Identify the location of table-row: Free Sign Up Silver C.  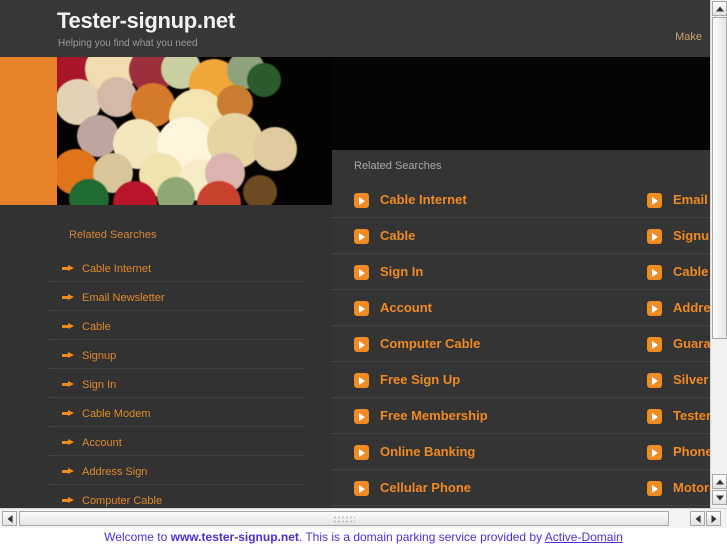
(521, 380).